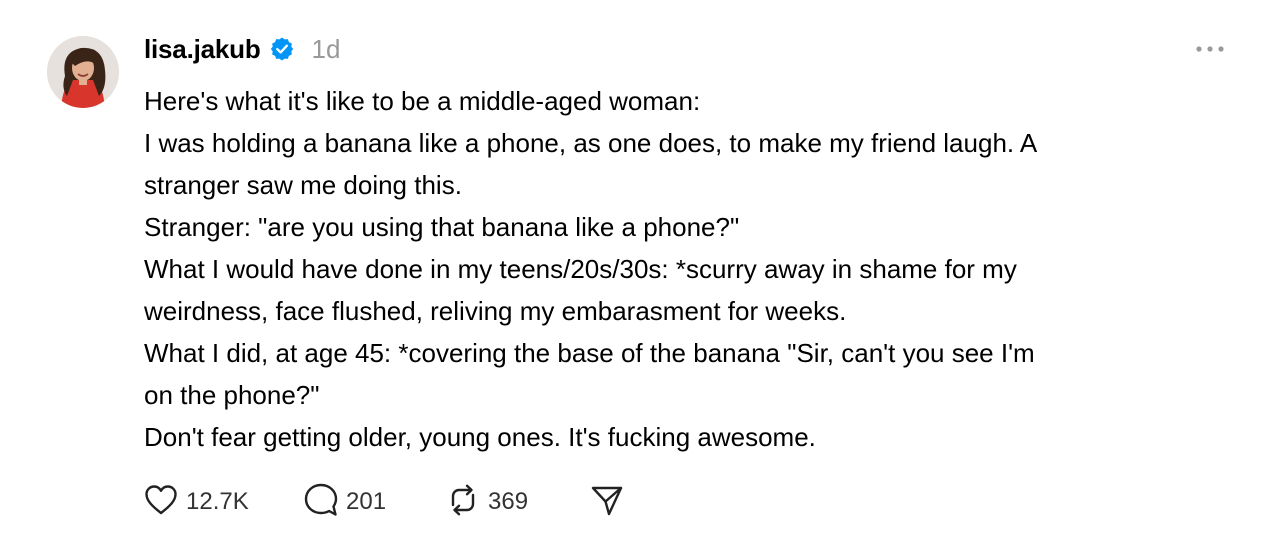  What do you see at coordinates (1210, 49) in the screenshot?
I see `more-options-icon` at bounding box center [1210, 49].